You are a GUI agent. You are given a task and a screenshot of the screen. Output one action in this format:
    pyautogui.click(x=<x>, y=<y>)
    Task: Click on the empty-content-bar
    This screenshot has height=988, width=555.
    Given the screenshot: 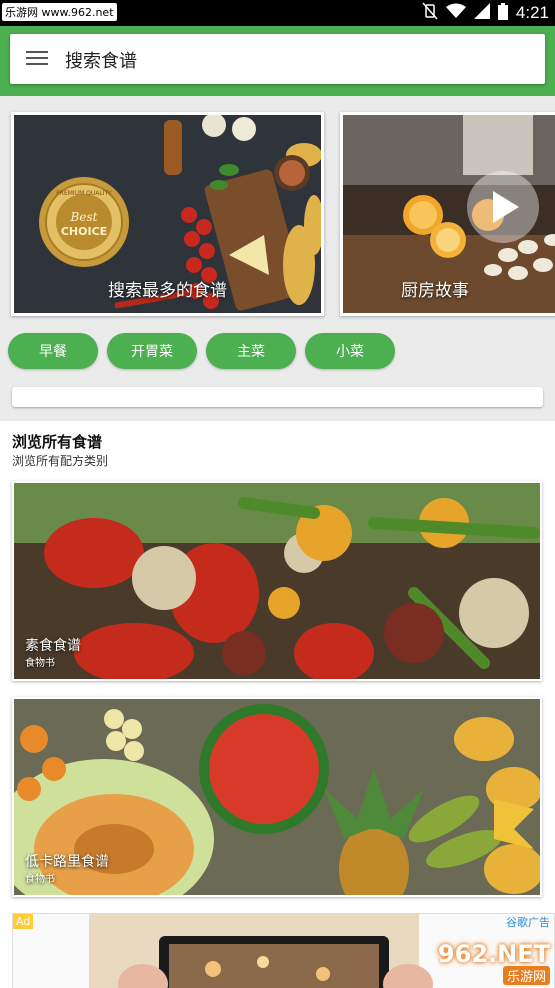 What is the action you would take?
    pyautogui.click(x=277, y=397)
    